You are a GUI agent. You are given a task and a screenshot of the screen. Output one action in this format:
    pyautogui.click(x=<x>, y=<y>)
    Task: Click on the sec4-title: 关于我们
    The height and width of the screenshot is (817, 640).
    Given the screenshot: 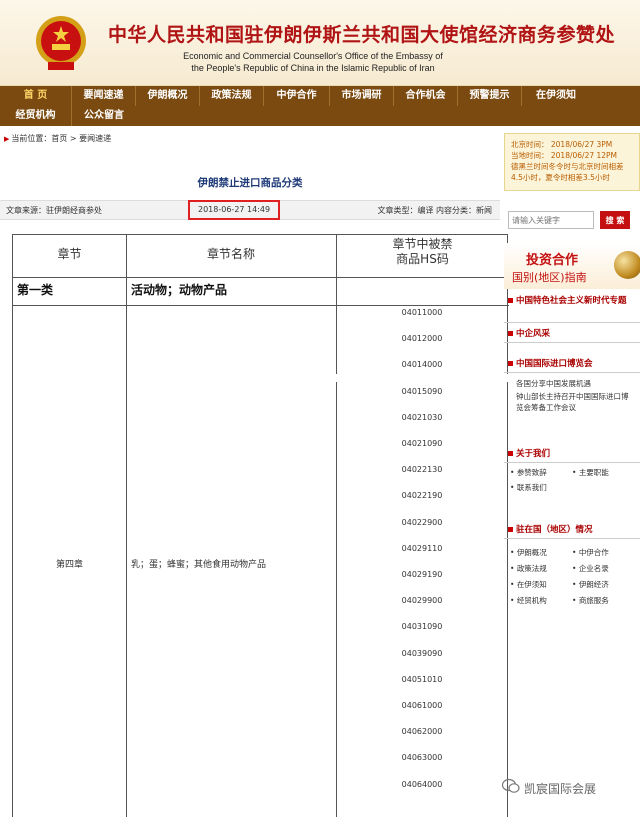 What is the action you would take?
    pyautogui.click(x=533, y=454)
    